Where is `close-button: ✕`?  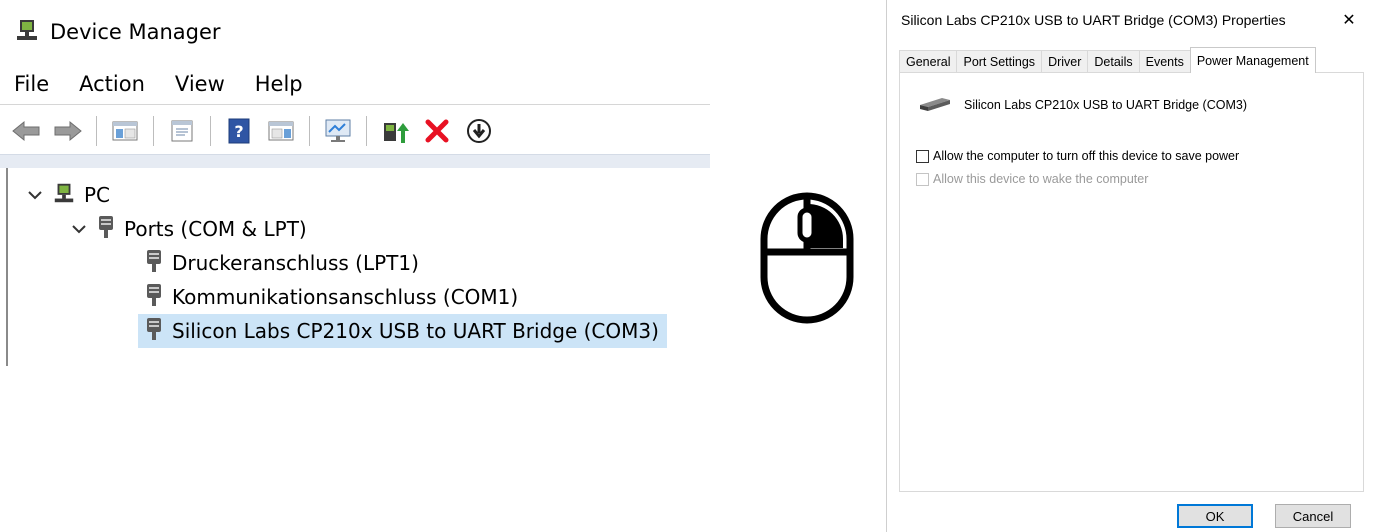 close-button: ✕ is located at coordinates (1349, 19).